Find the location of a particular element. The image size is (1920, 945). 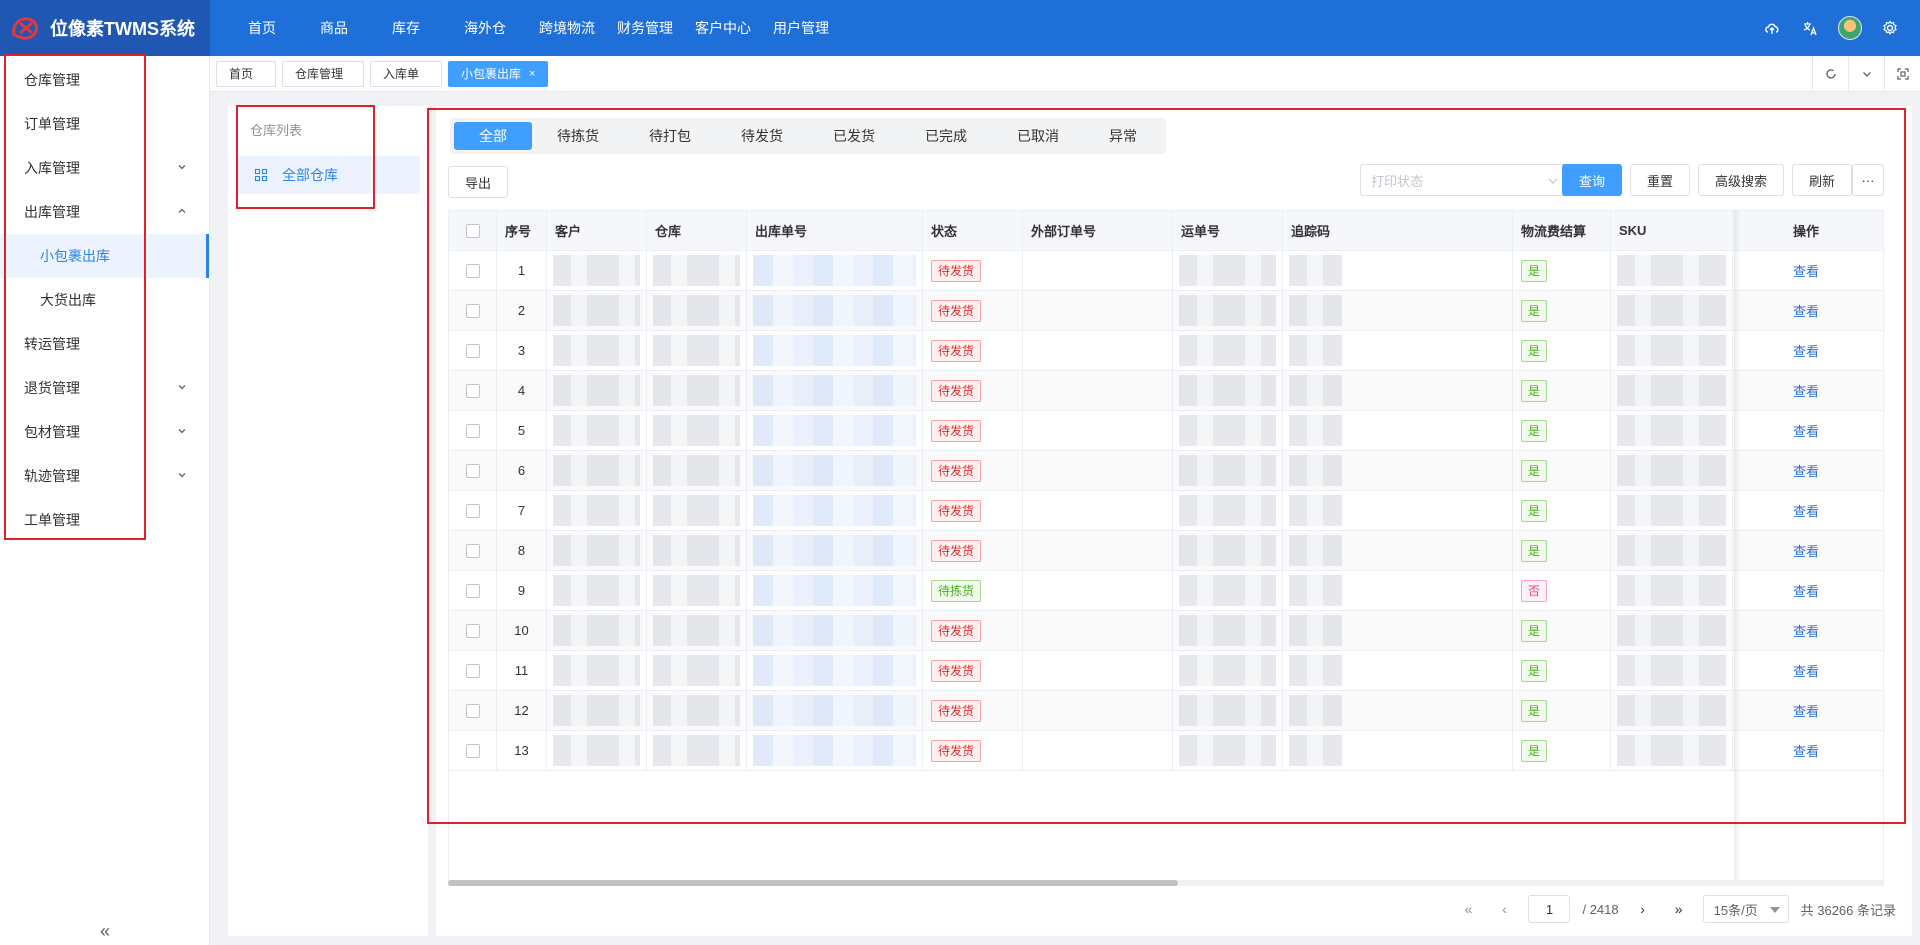

table-row: 6 待发货 是 查看 is located at coordinates (1166, 471).